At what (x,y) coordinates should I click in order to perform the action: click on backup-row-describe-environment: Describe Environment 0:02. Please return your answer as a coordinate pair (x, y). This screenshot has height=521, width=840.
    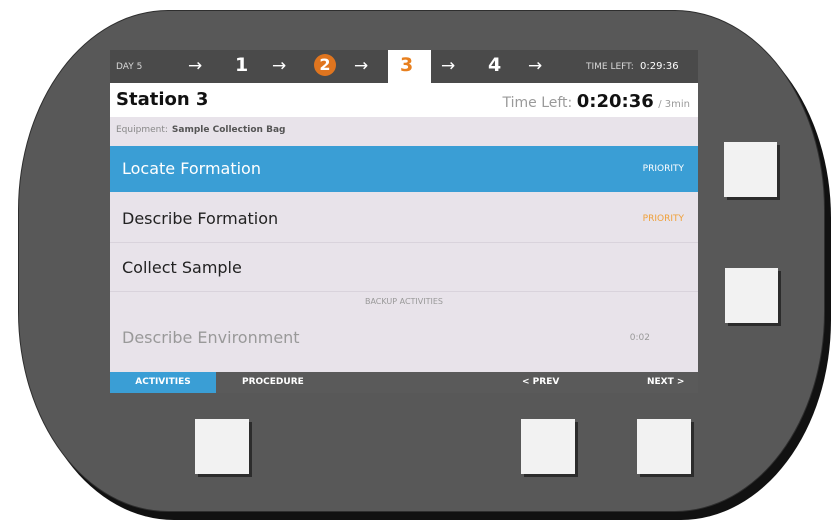
    Looking at the image, I should click on (404, 338).